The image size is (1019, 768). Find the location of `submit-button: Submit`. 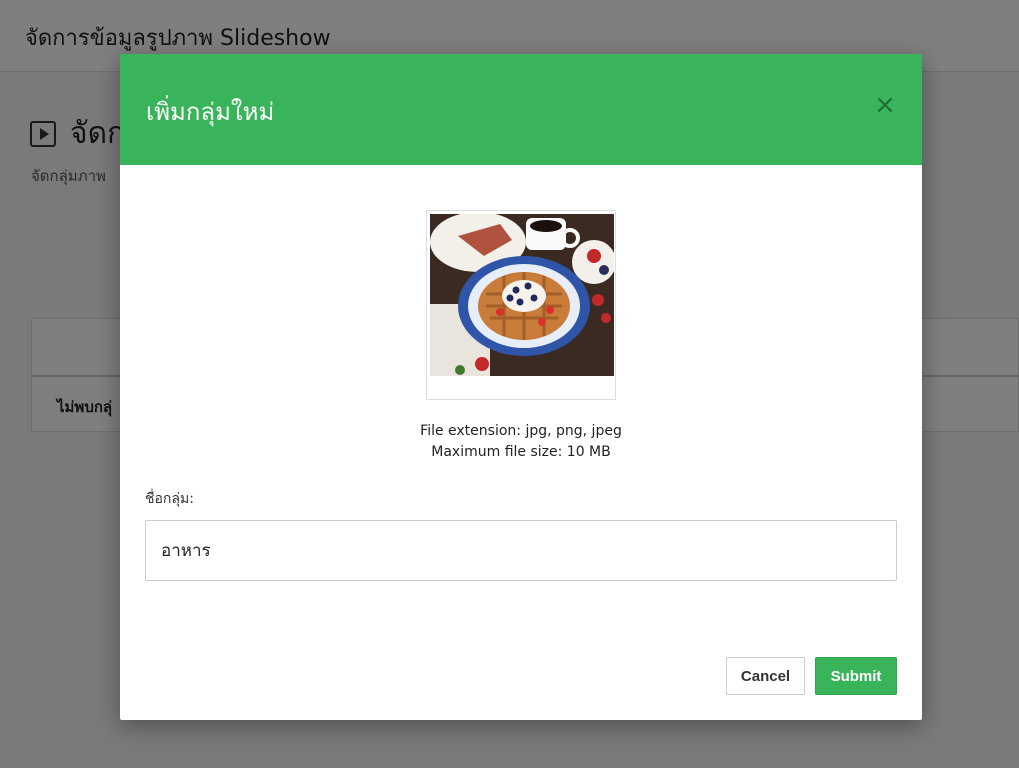

submit-button: Submit is located at coordinates (856, 676).